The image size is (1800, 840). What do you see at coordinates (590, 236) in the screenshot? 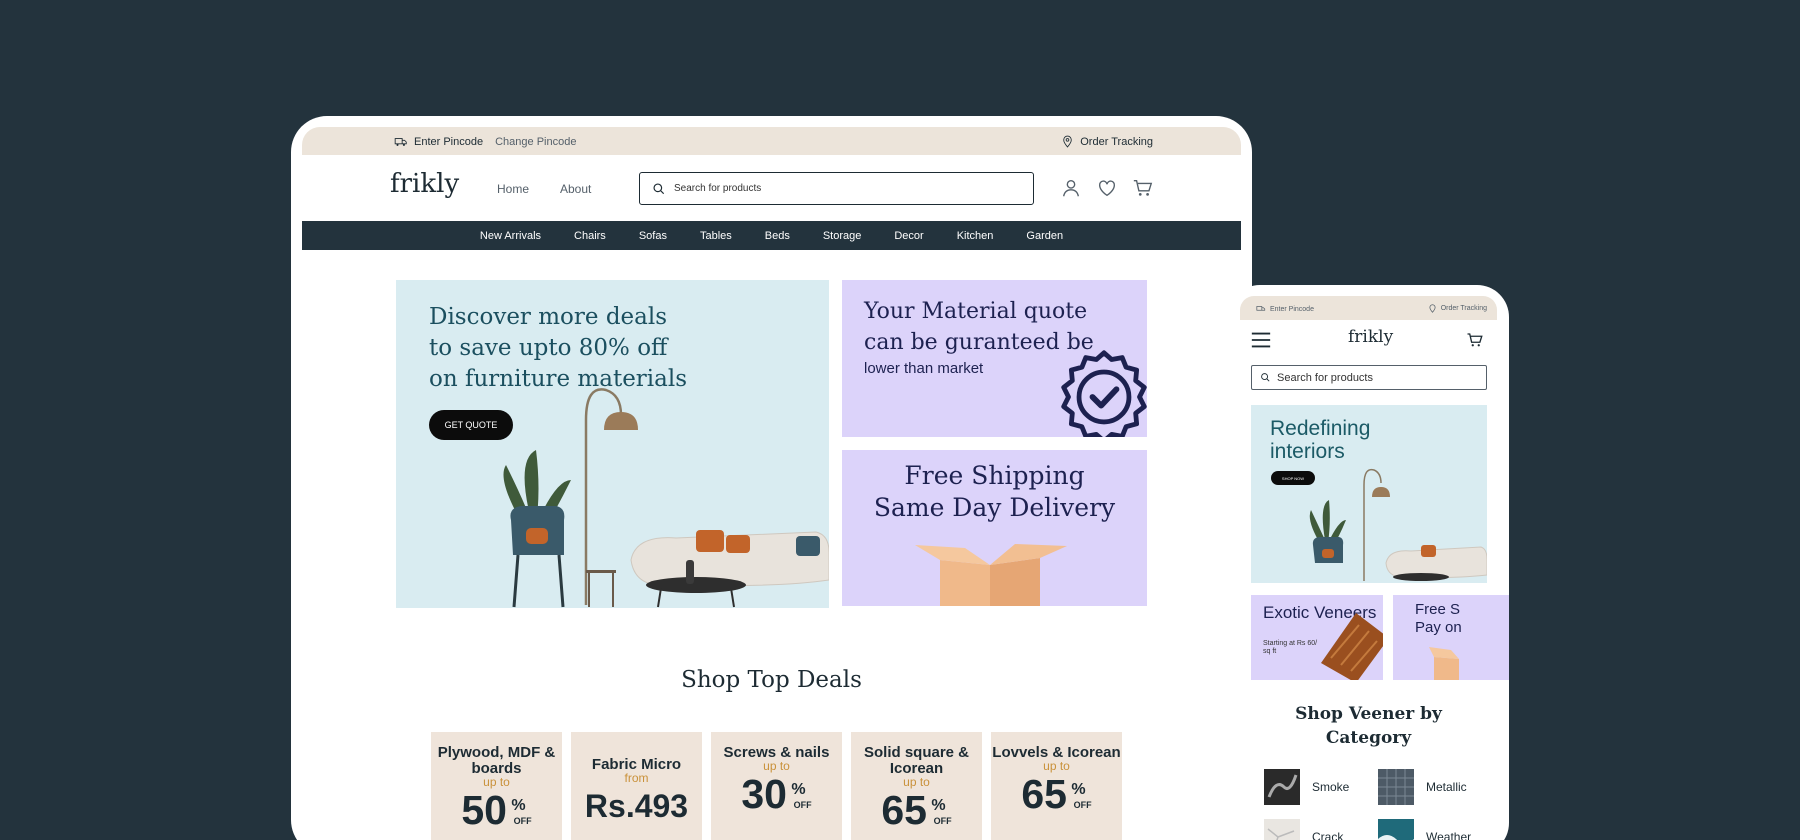
I see `category-chairs: Chairs` at bounding box center [590, 236].